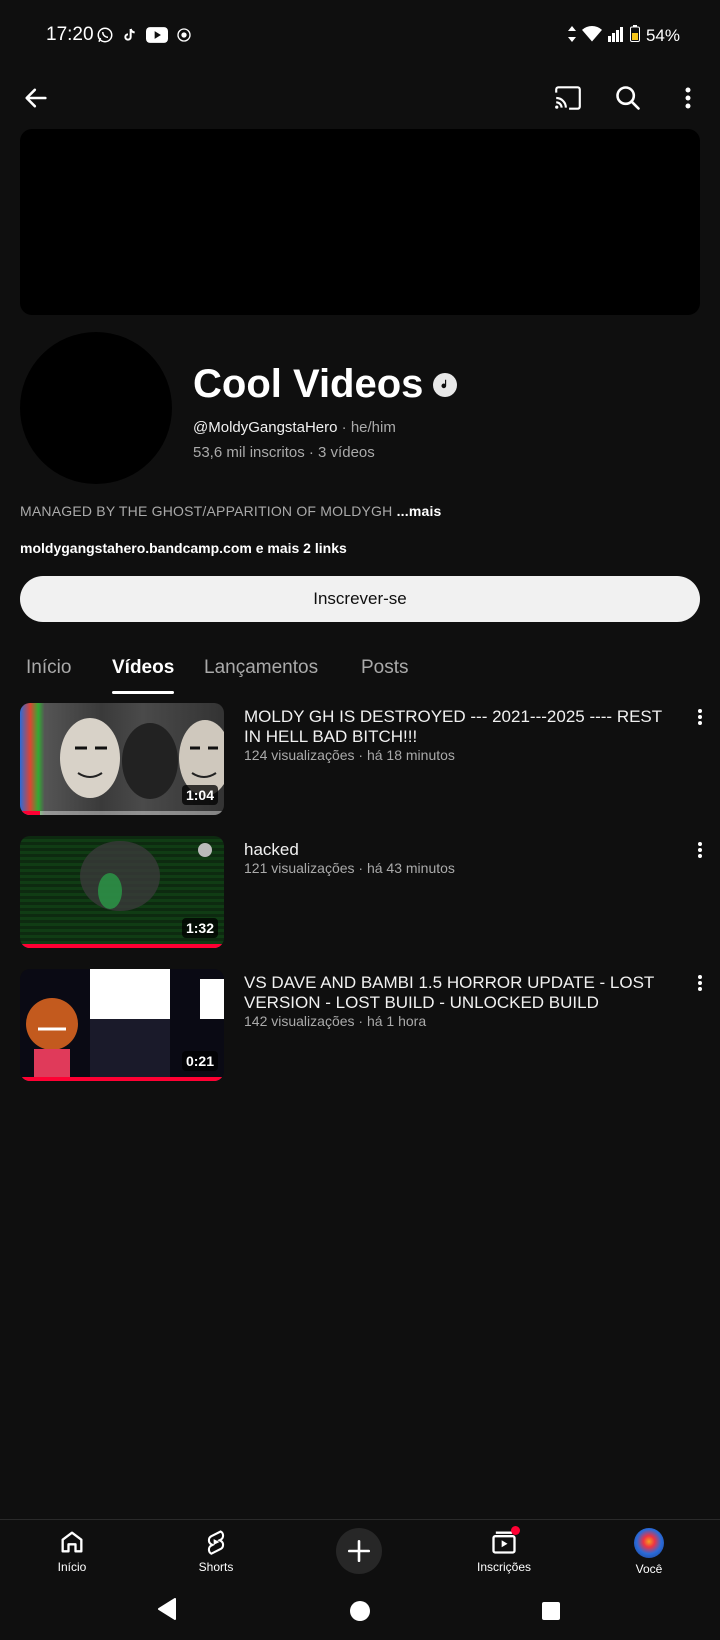  Describe the element at coordinates (308, 384) in the screenshot. I see `channel-name-text: Cool Videos` at that location.